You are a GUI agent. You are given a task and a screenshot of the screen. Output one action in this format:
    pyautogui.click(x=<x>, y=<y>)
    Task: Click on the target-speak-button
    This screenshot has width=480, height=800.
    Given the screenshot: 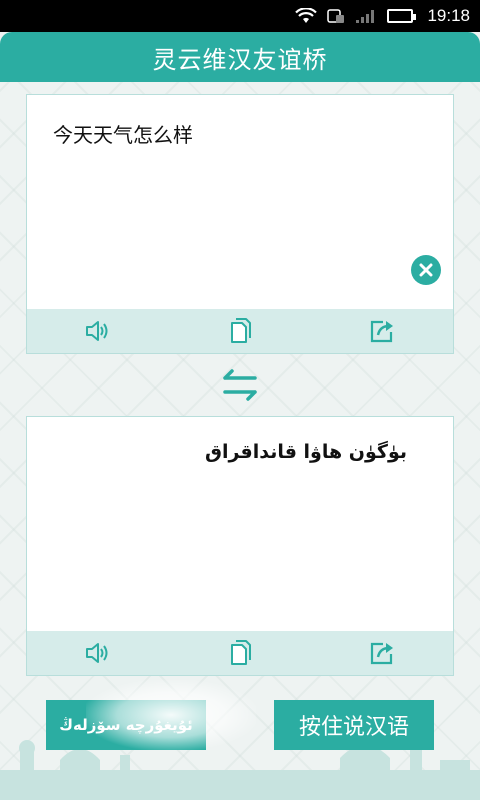 What is the action you would take?
    pyautogui.click(x=98, y=653)
    